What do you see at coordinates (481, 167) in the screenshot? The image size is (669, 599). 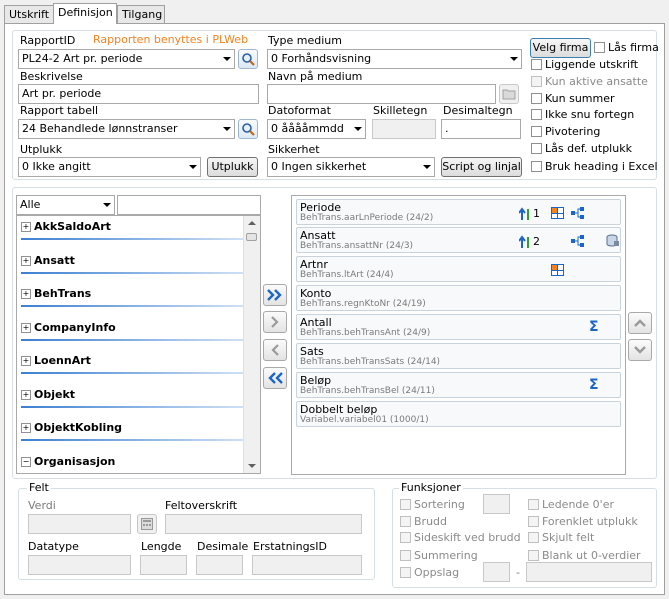 I see `script-og-linjal-button: Script og linjal` at bounding box center [481, 167].